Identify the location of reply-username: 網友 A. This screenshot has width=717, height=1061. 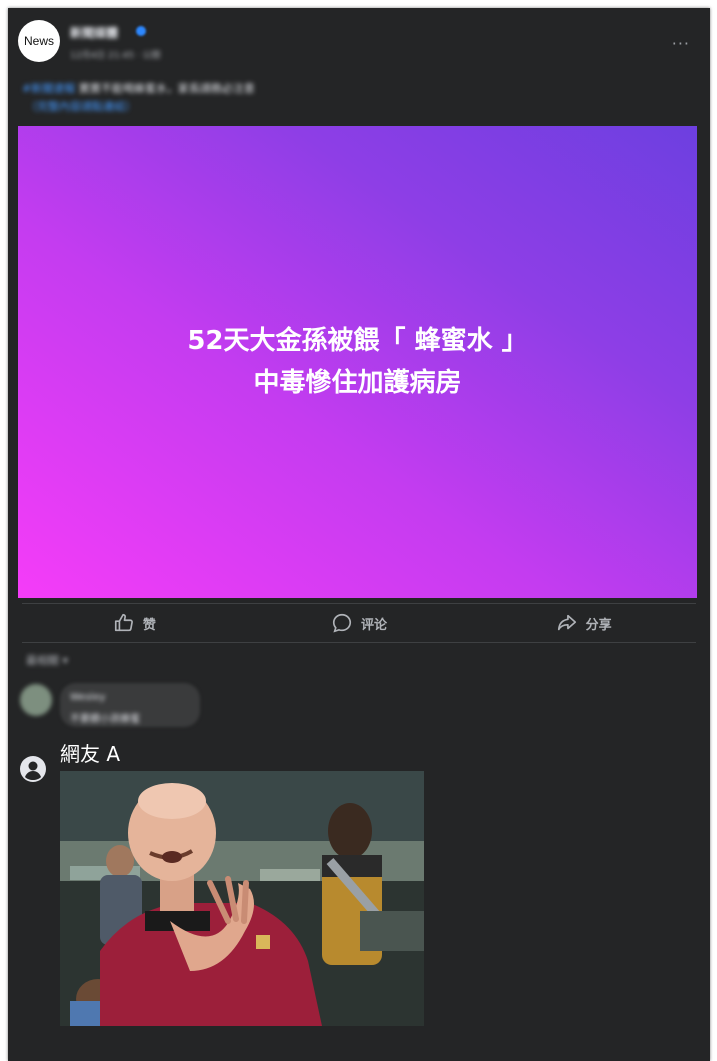
(90, 752).